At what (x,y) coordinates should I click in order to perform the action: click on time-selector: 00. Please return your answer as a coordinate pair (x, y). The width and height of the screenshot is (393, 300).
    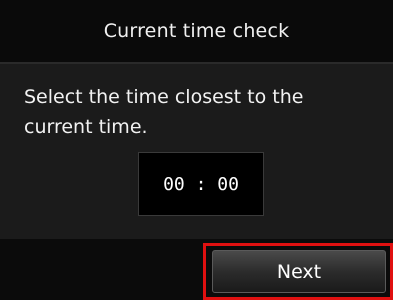
    Looking at the image, I should click on (201, 184).